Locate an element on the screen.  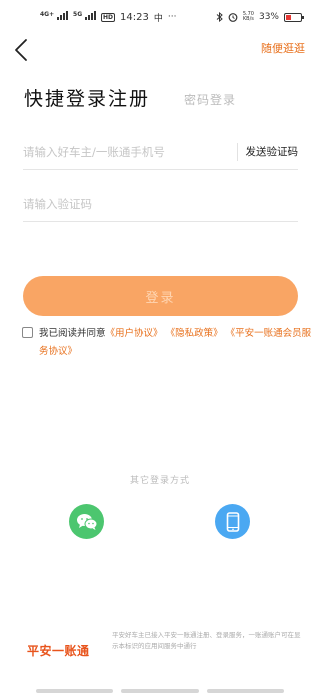
notification-icon: 中 is located at coordinates (158, 18).